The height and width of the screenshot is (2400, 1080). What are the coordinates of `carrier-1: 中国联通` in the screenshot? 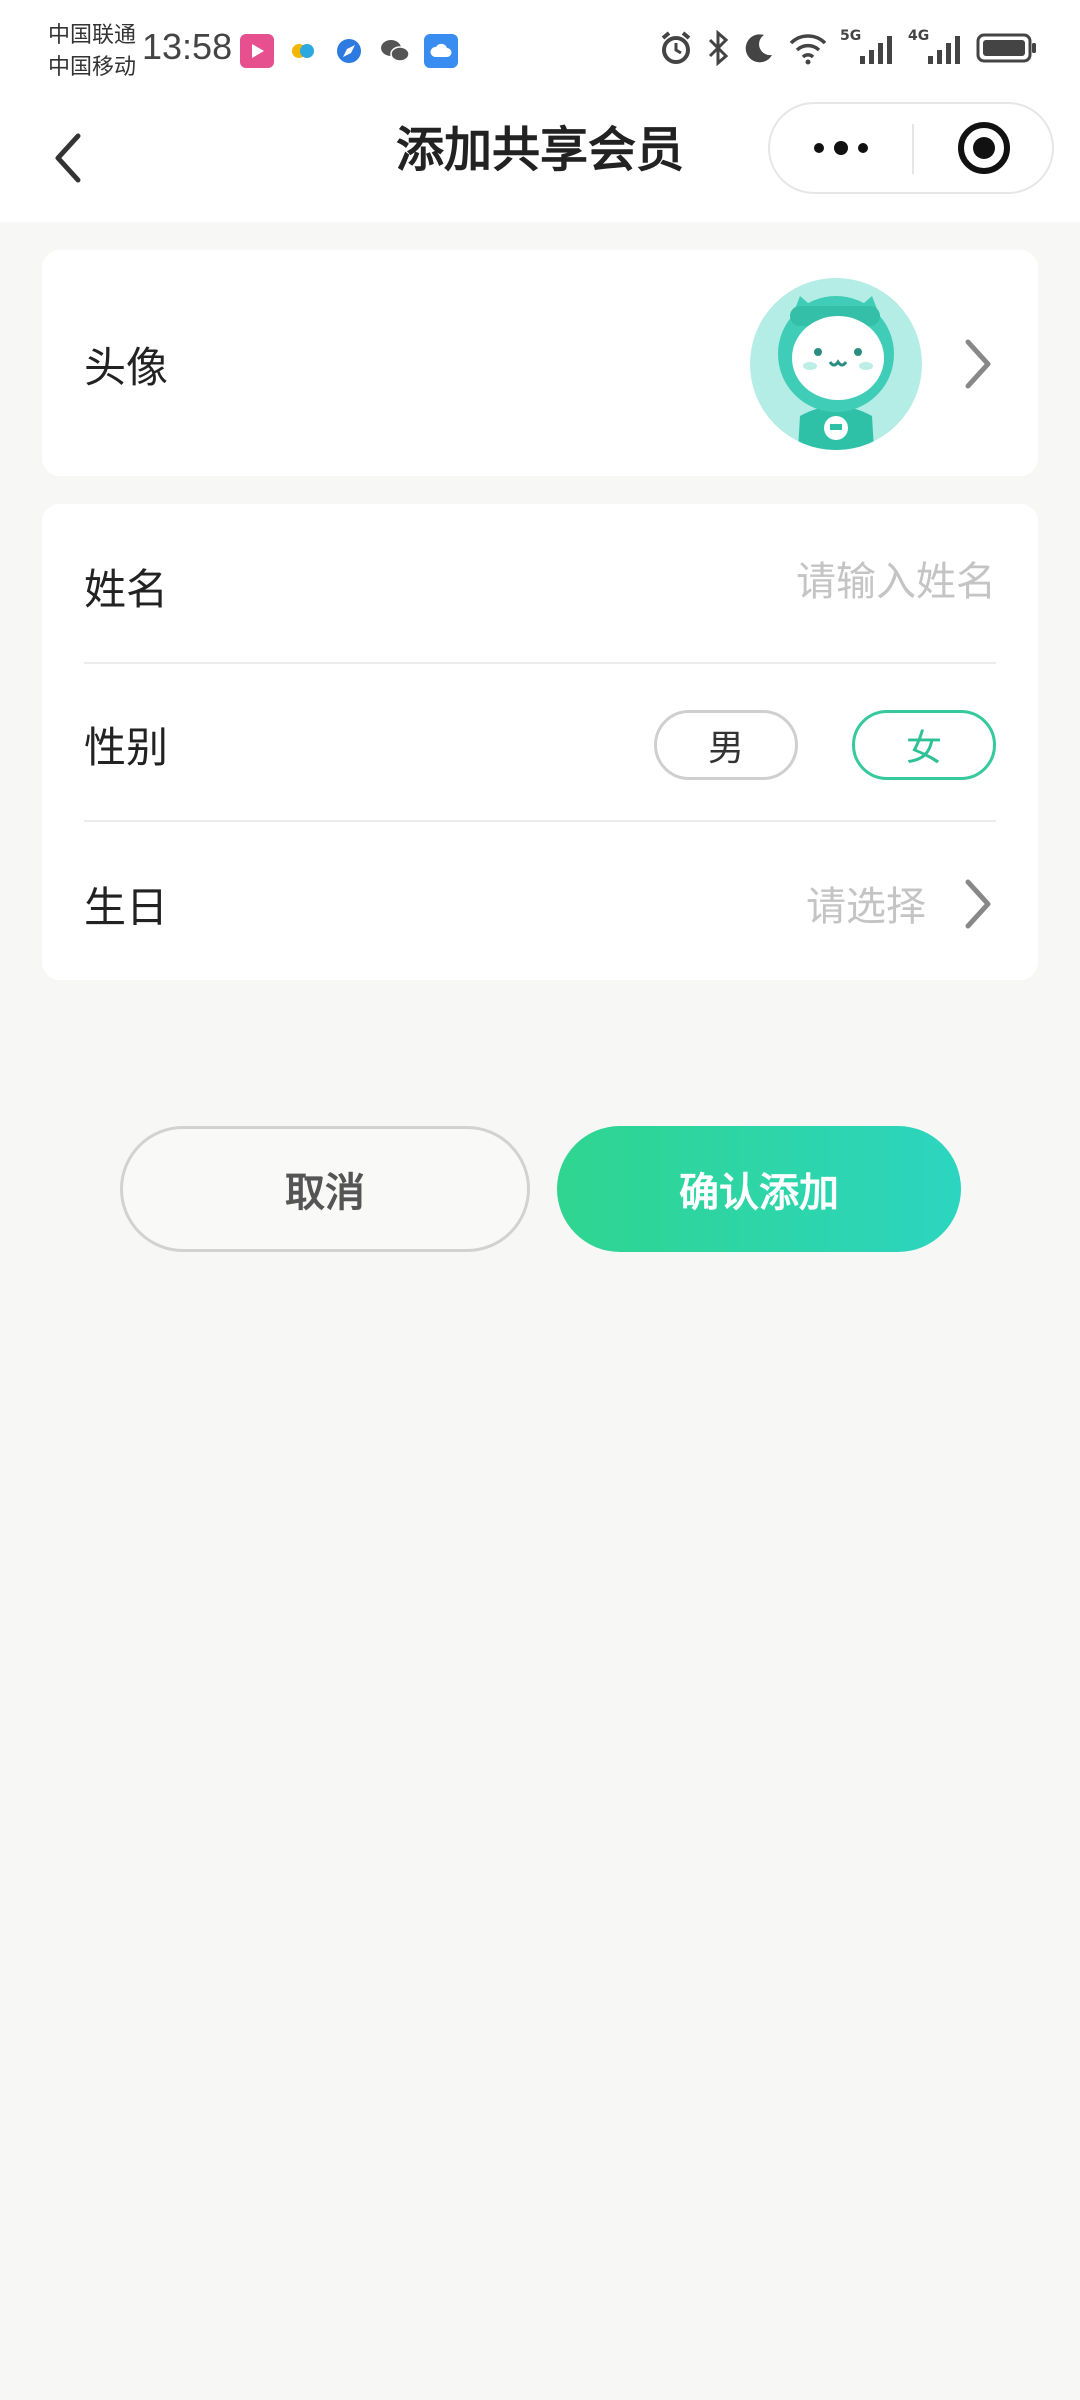 It's located at (92, 35).